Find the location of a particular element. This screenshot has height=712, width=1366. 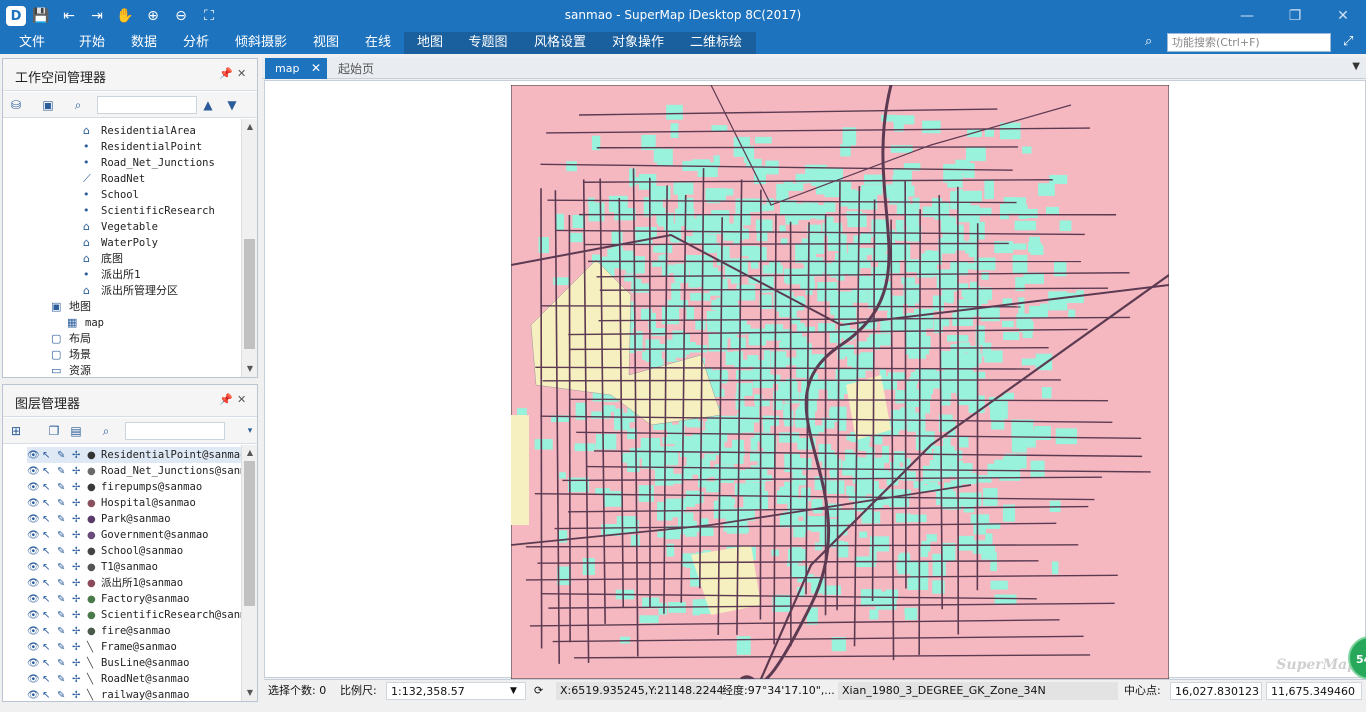

layer-row: 👁↖✎✢● Road_Net_Junctions@sanmao is located at coordinates (134, 471).